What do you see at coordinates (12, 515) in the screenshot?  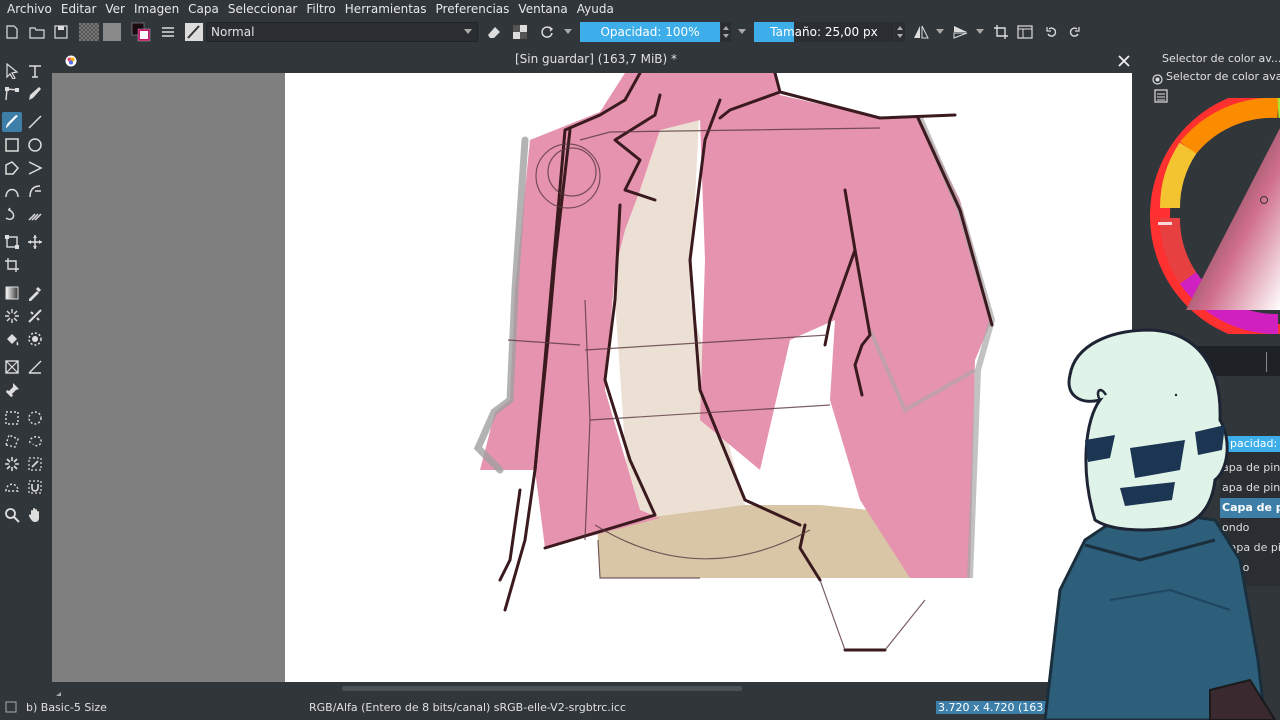 I see `zoom-tool-icon` at bounding box center [12, 515].